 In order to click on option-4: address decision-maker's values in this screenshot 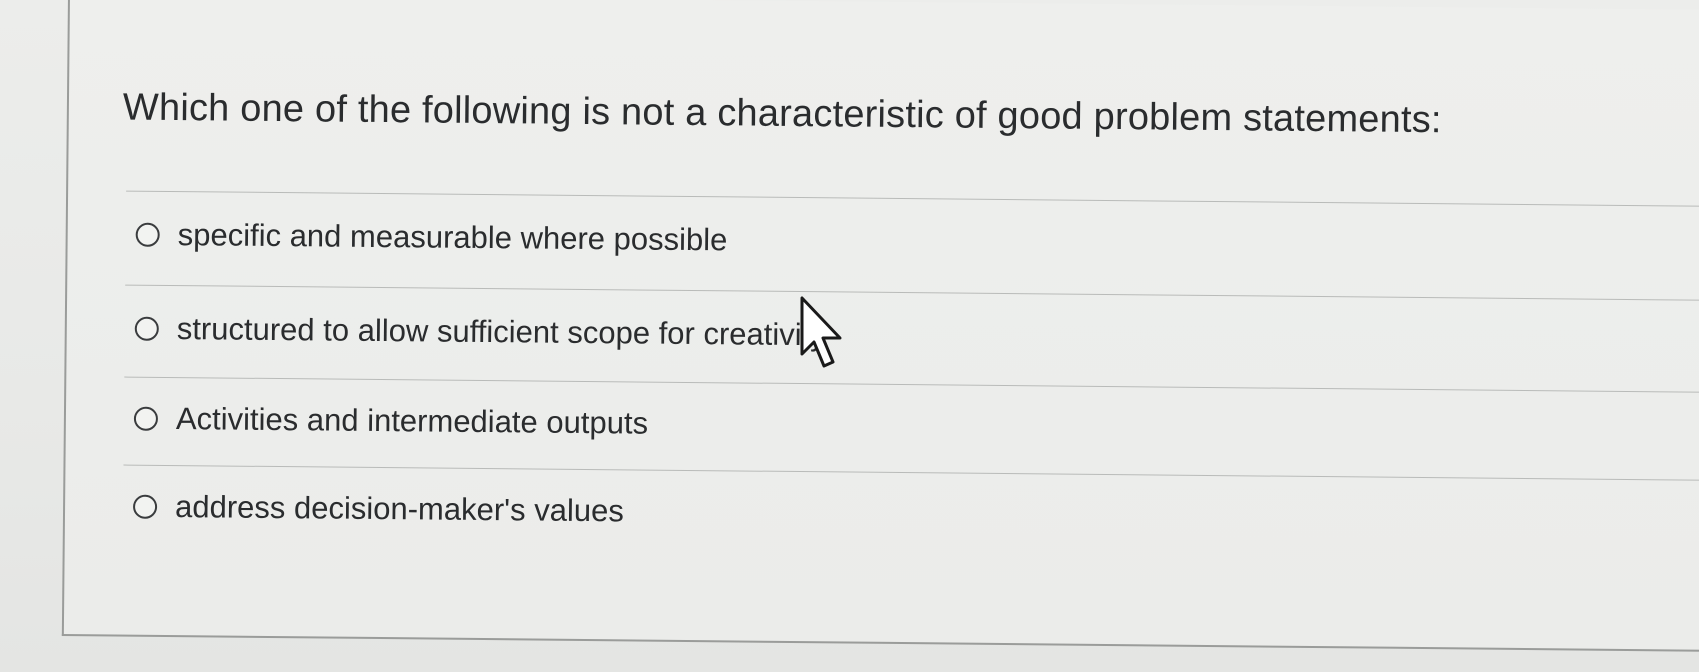, I will do `click(378, 509)`.